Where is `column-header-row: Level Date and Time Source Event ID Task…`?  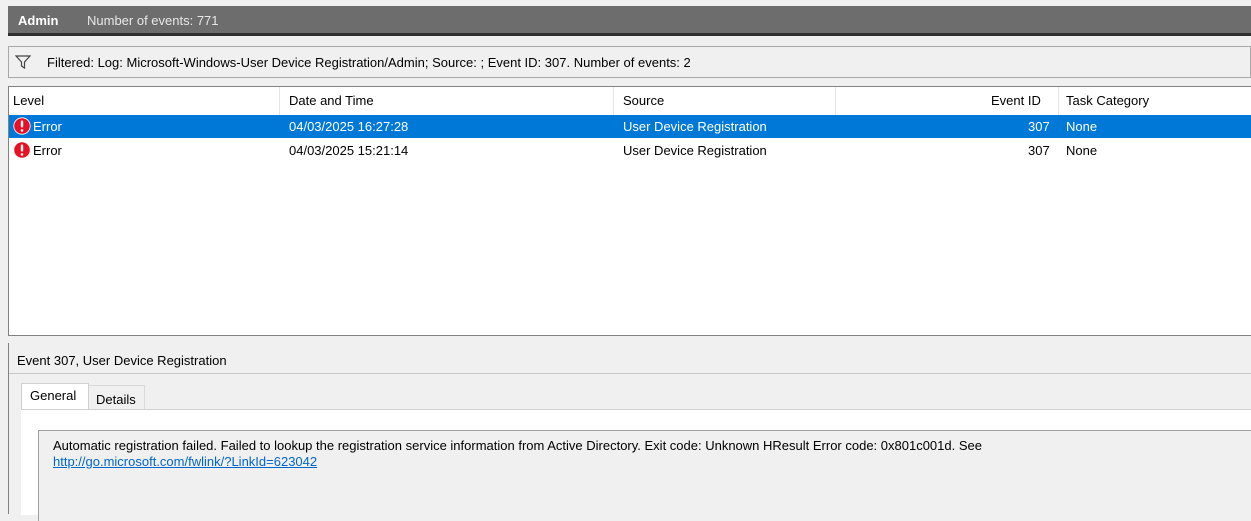
column-header-row: Level Date and Time Source Event ID Task… is located at coordinates (630, 101).